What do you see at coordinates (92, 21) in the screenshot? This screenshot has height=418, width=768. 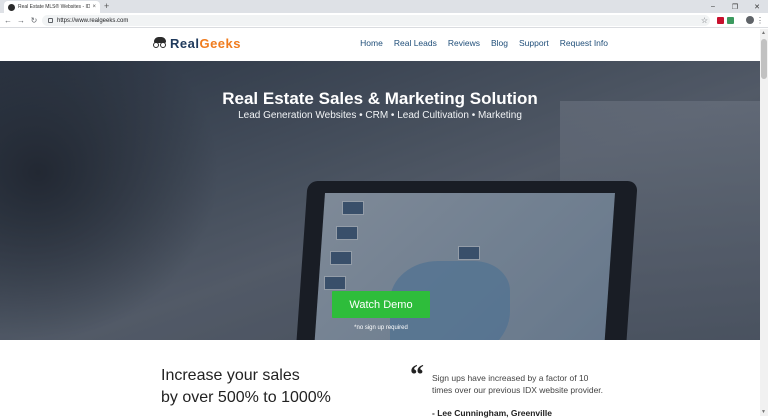 I see `url-text: https://www.realgeeks.com` at bounding box center [92, 21].